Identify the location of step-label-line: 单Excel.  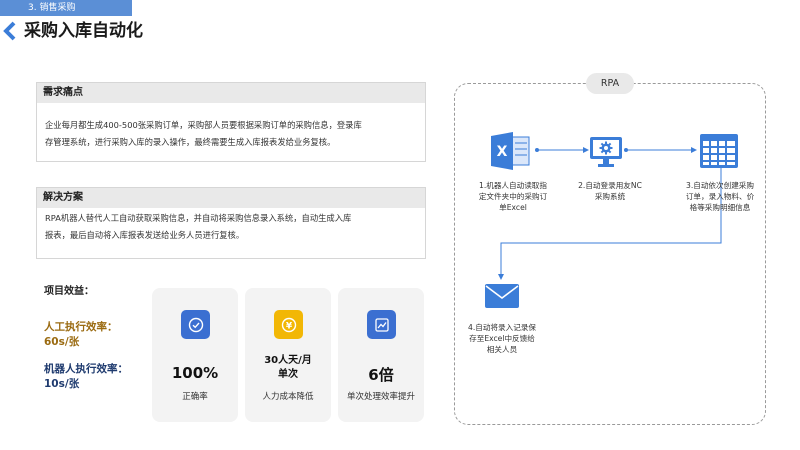
(513, 207).